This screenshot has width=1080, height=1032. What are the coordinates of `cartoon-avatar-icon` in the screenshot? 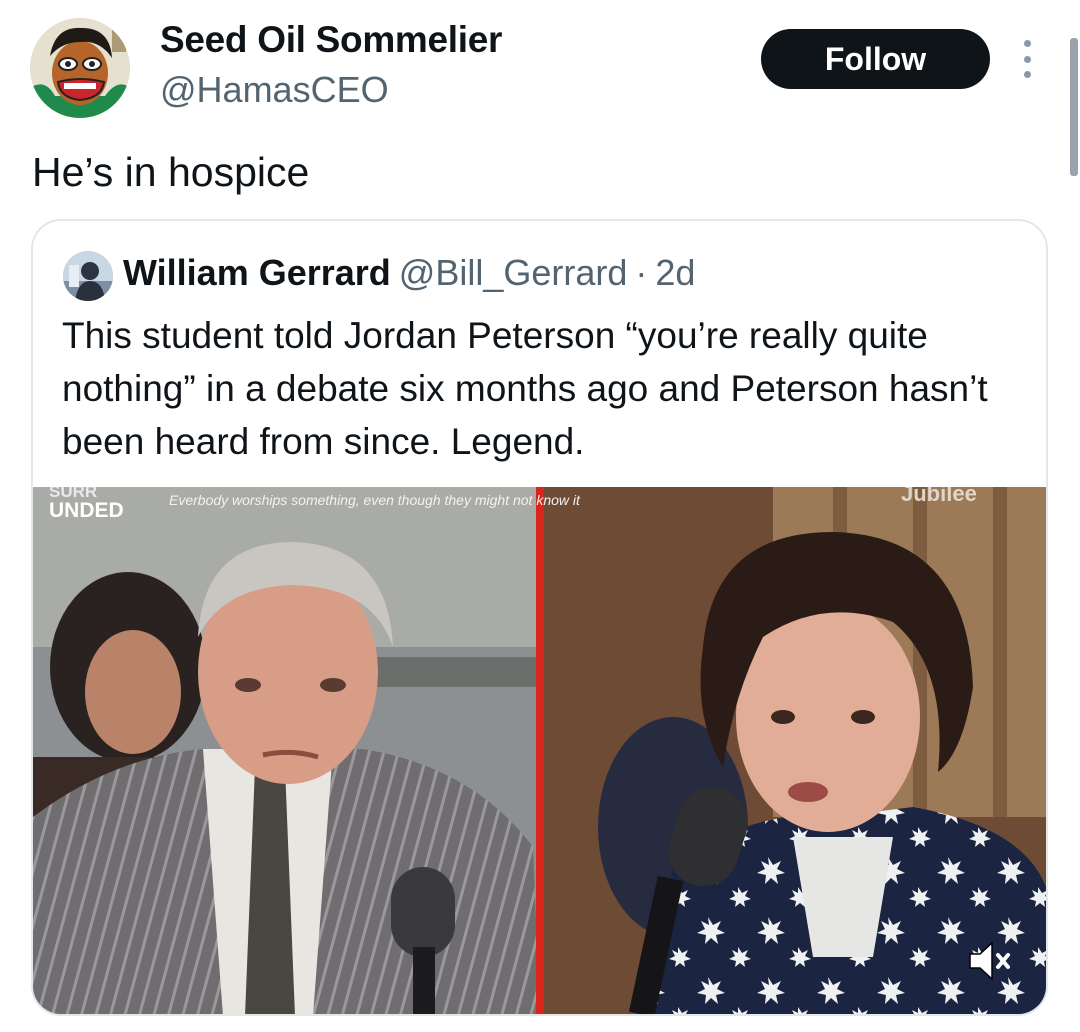 It's located at (80, 68).